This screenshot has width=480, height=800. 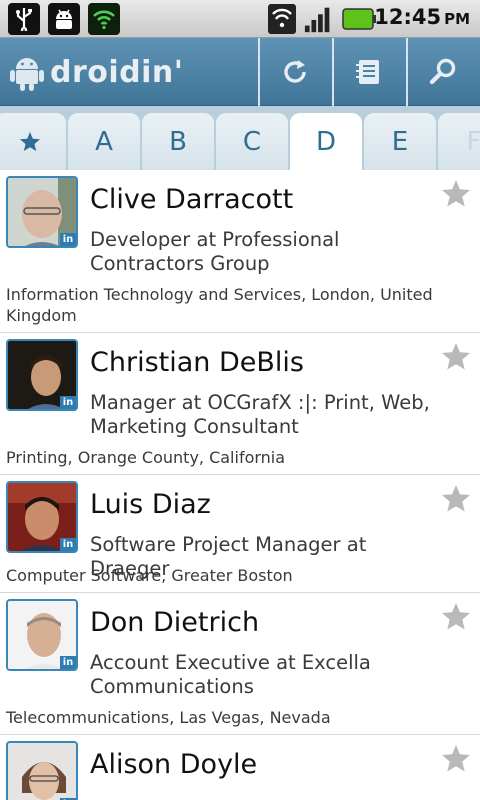 What do you see at coordinates (197, 362) in the screenshot?
I see `contact-name: Christian DeBlis` at bounding box center [197, 362].